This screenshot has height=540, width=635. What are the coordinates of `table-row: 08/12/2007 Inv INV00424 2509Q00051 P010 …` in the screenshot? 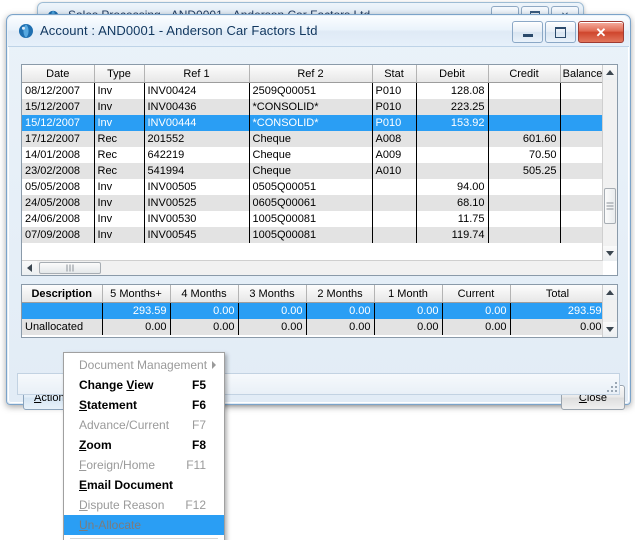 It's located at (314, 90).